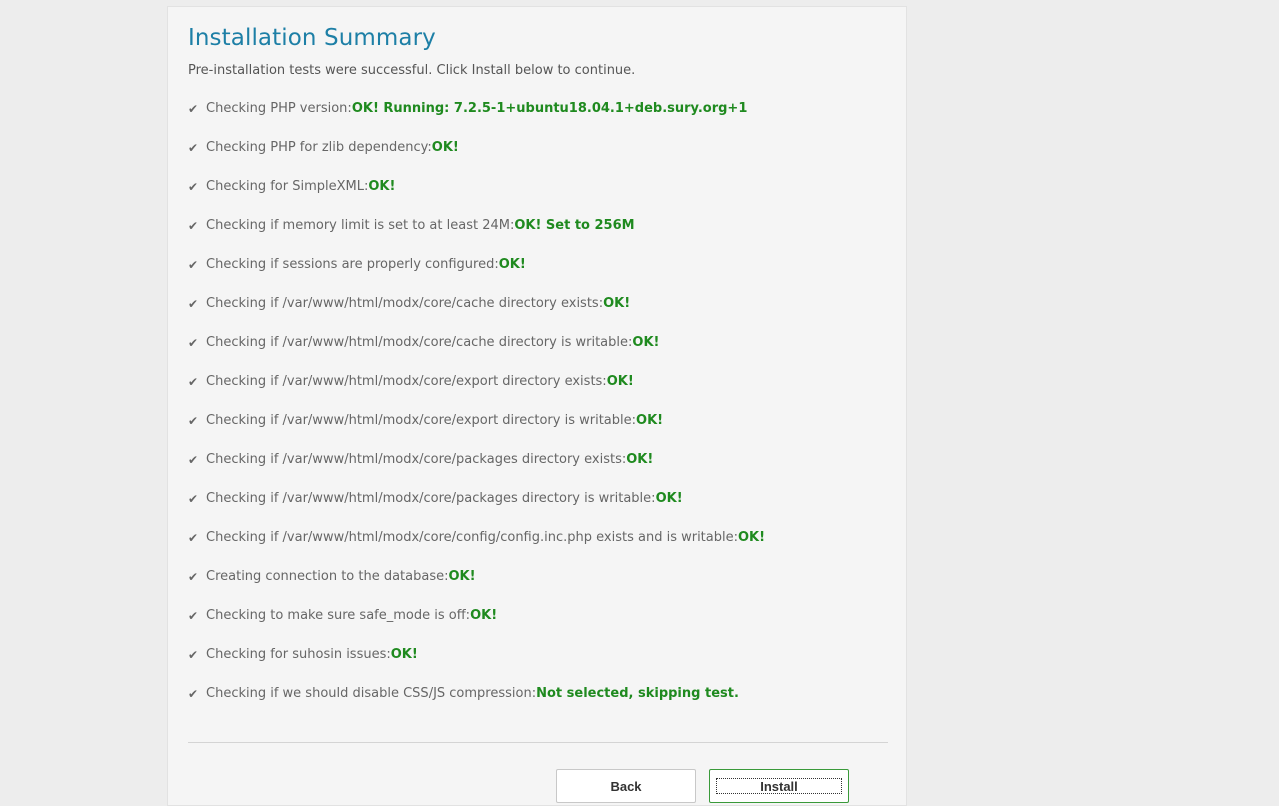 This screenshot has width=1279, height=806. What do you see at coordinates (319, 147) in the screenshot?
I see `check-label: Checking PHP for zlib dependency:` at bounding box center [319, 147].